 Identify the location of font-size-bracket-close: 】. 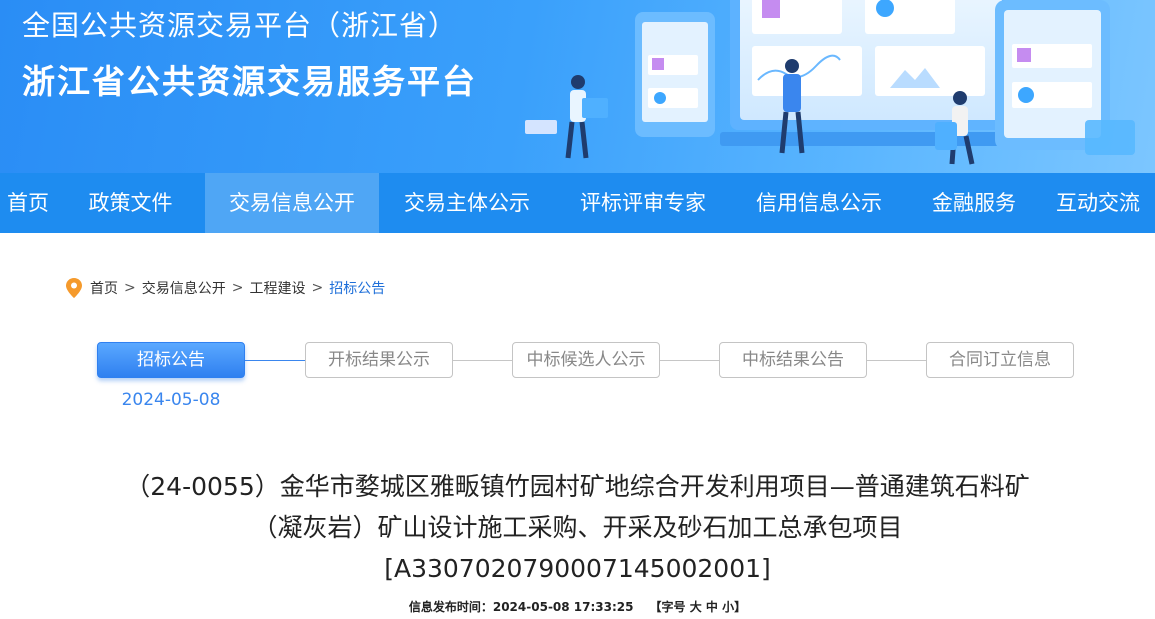
(740, 607).